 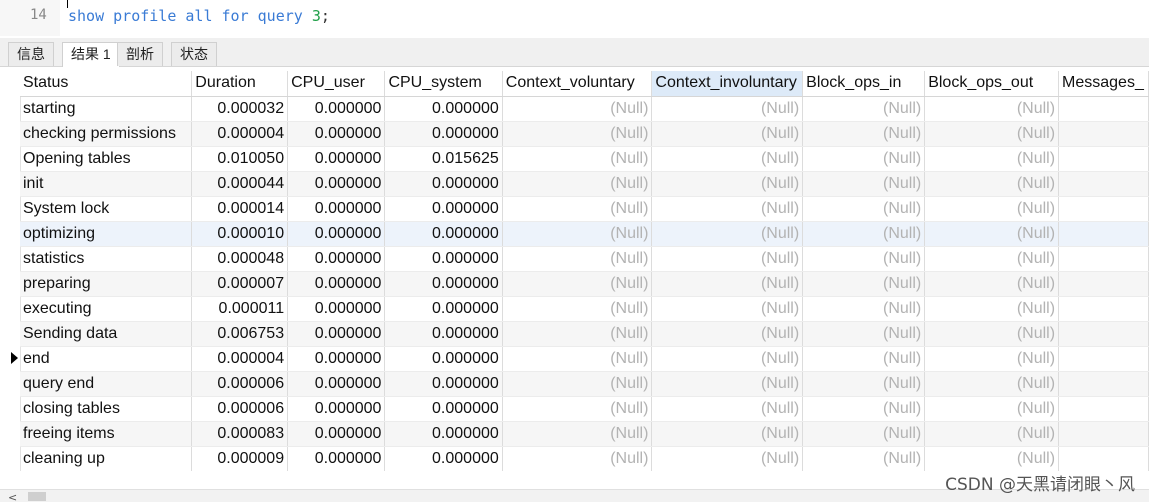 What do you see at coordinates (106, 458) in the screenshot?
I see `cell-status: cleaning up` at bounding box center [106, 458].